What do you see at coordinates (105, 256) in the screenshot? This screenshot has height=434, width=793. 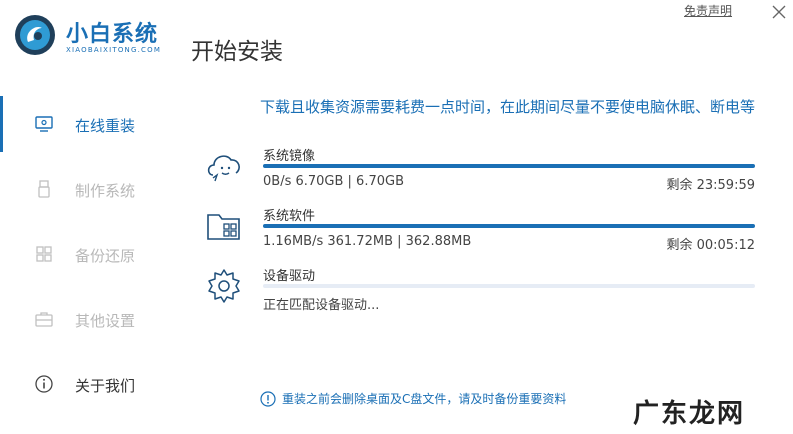 I see `sidebar-item-label: 备份还原` at bounding box center [105, 256].